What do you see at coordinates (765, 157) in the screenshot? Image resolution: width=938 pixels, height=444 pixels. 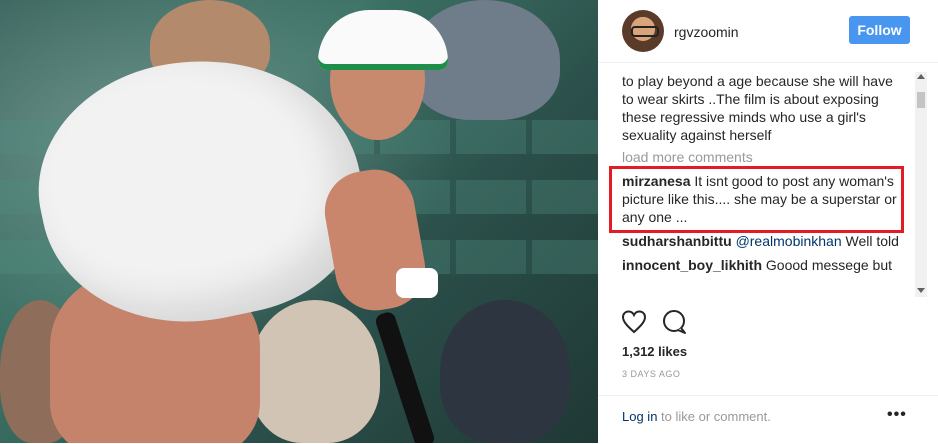 I see `load-more-comments: load more comments` at bounding box center [765, 157].